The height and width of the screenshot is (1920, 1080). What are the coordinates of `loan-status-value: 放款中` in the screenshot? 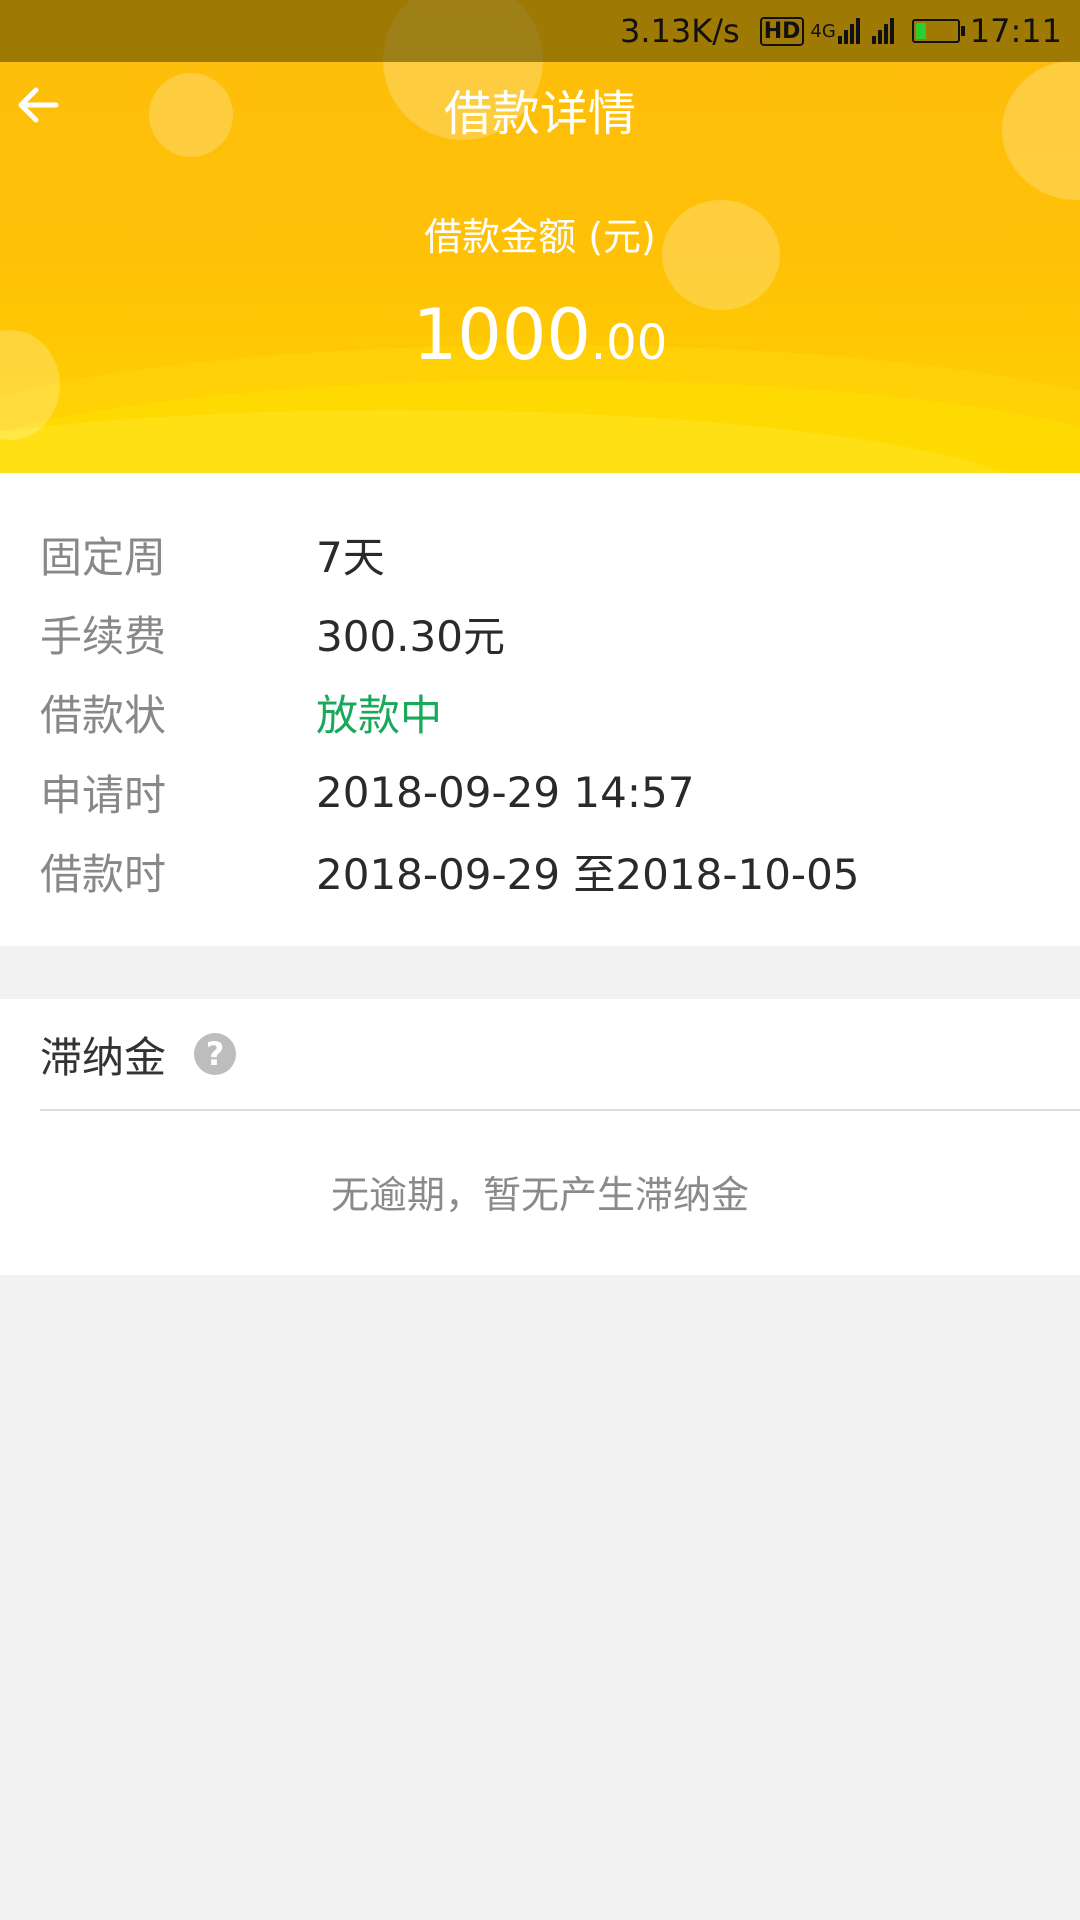 It's located at (379, 715).